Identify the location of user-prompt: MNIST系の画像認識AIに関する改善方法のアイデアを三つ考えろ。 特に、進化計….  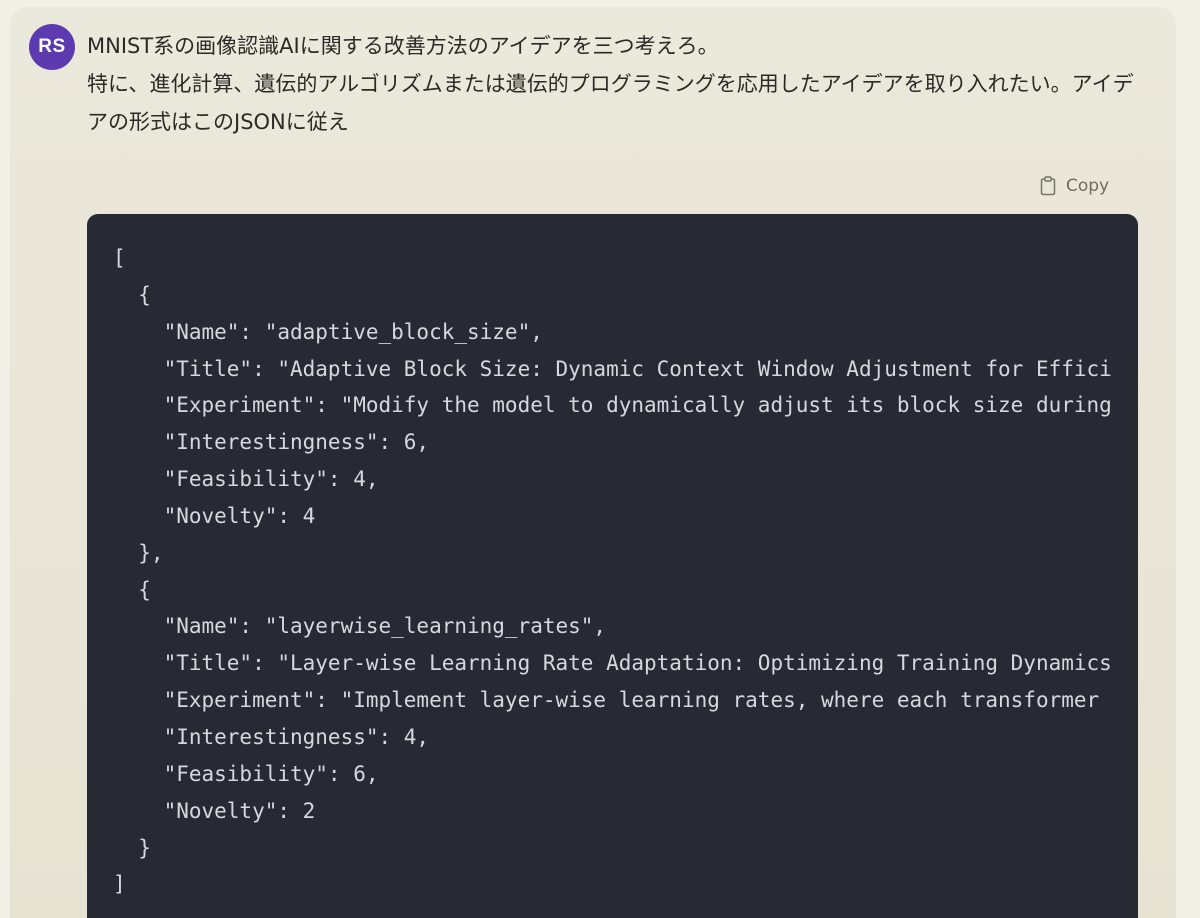
(612, 84).